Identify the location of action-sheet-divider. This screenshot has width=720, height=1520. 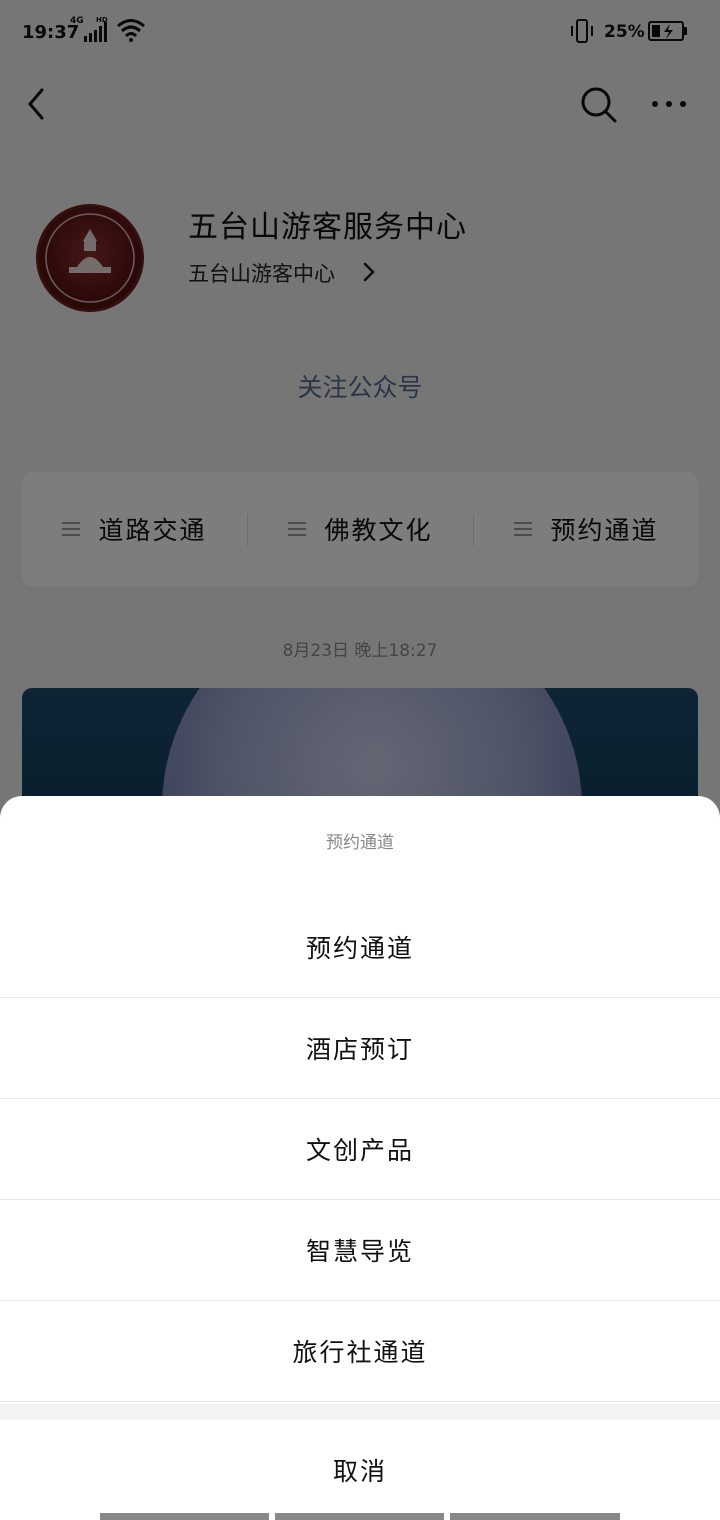
(360, 1412).